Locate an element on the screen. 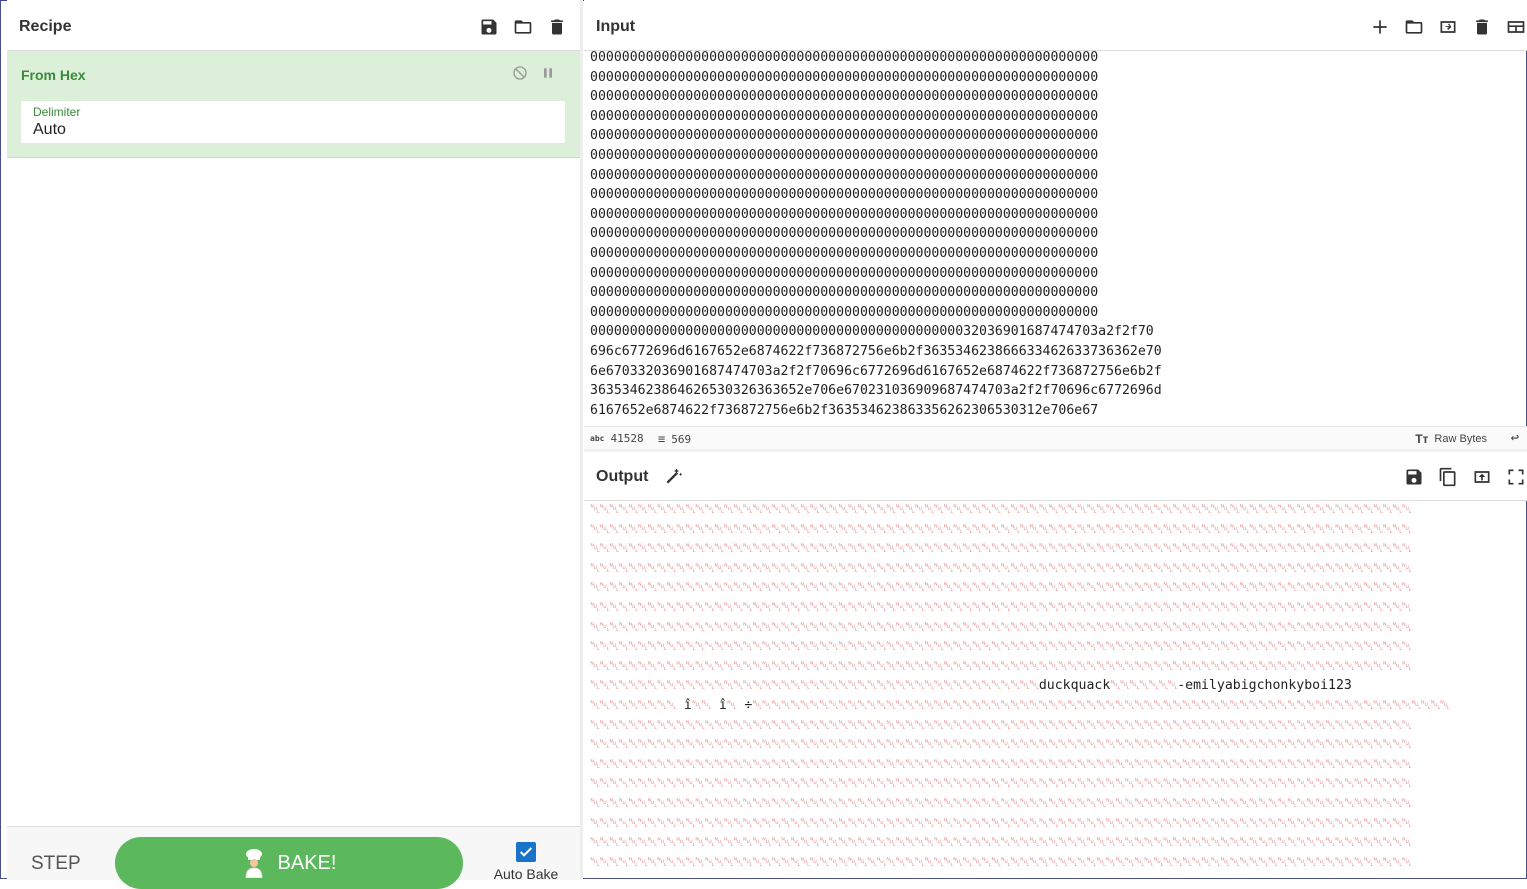  vertical-splitter is located at coordinates (581, 439).